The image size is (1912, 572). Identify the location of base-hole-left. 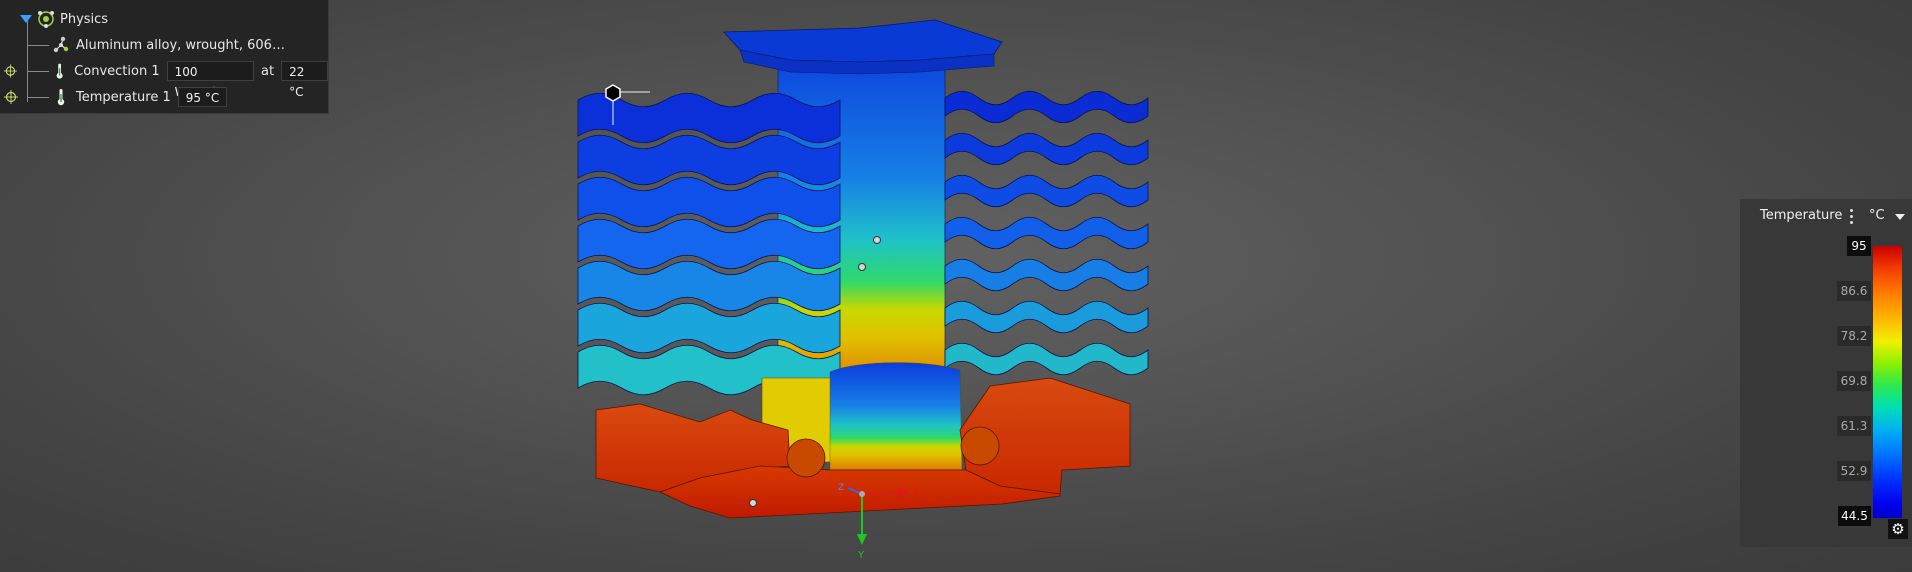
(806, 458).